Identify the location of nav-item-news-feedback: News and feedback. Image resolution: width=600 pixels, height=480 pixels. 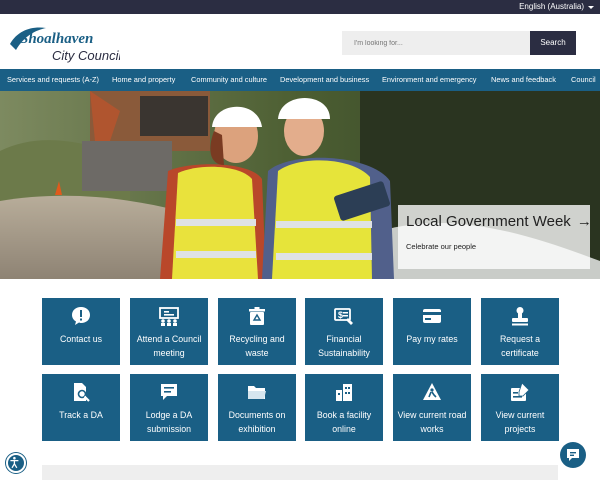
(523, 80).